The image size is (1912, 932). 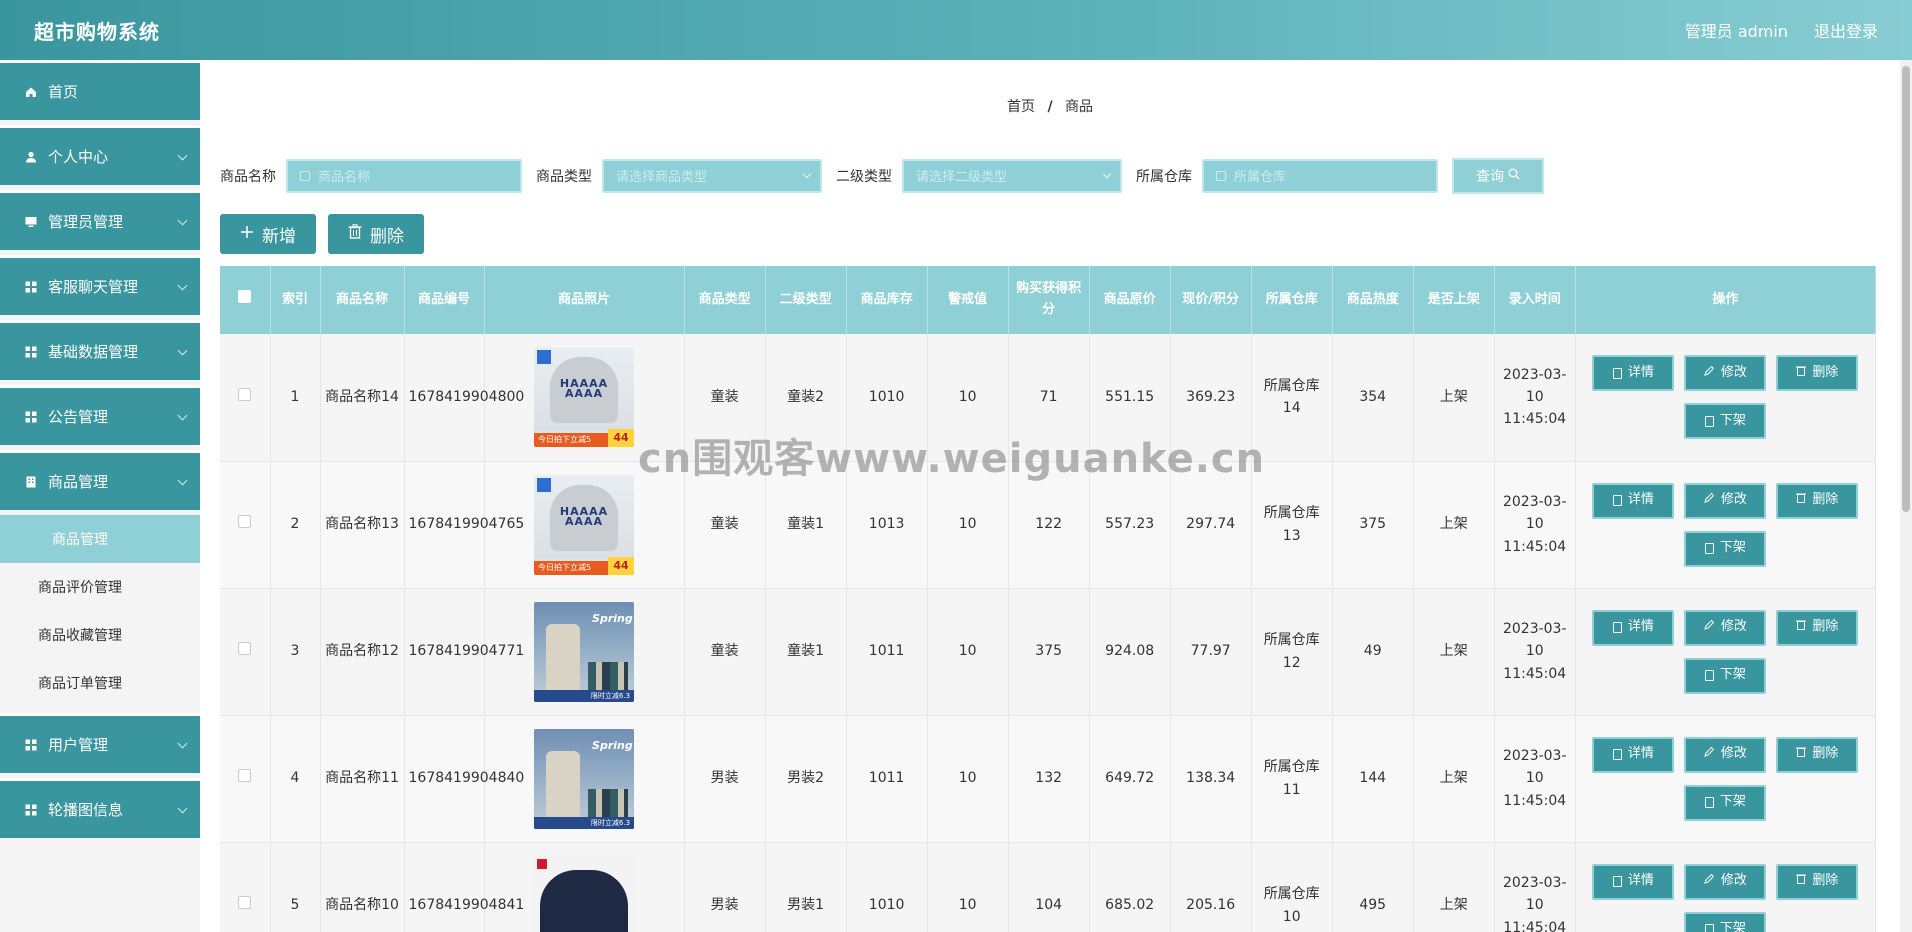 What do you see at coordinates (725, 300) in the screenshot?
I see `column-header: 商品类型` at bounding box center [725, 300].